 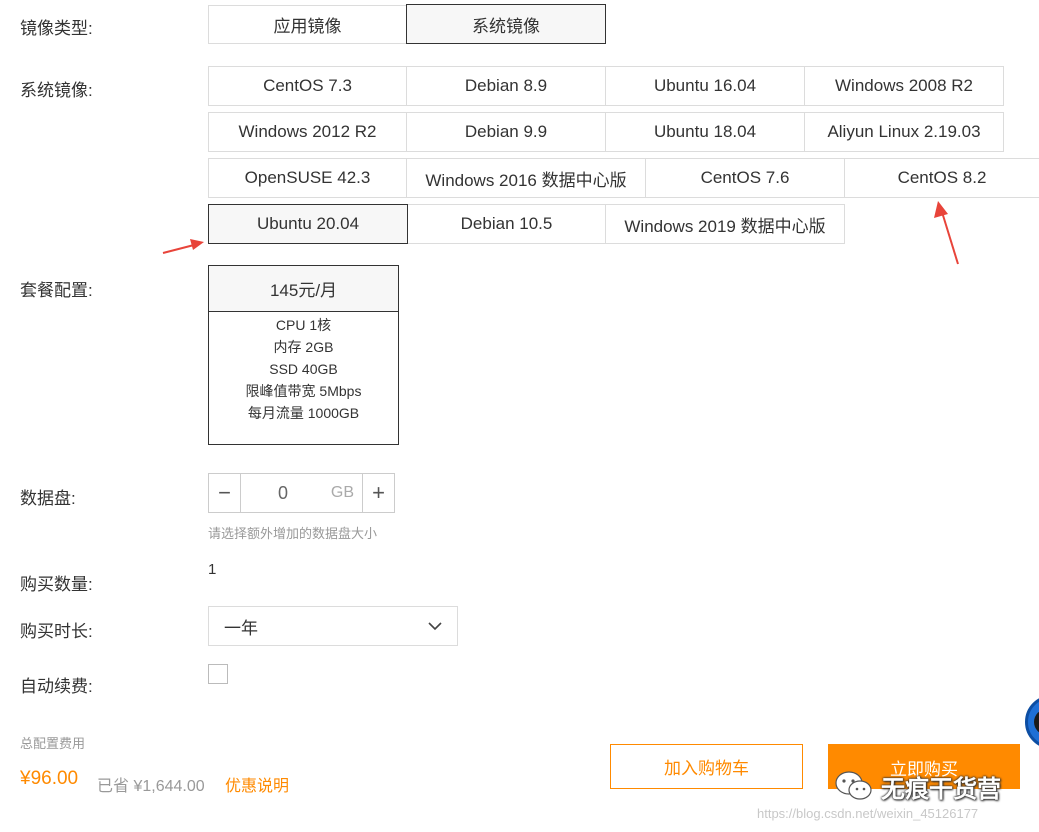 I want to click on plan-spec-bandwidth: 限峰值带宽 5Mbps, so click(x=303, y=391).